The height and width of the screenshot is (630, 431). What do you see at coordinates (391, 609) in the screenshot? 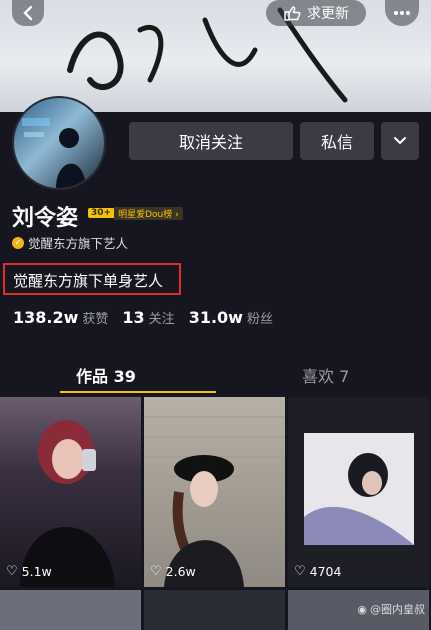
I see `watermark: ◉ @圈内皇叔` at bounding box center [391, 609].